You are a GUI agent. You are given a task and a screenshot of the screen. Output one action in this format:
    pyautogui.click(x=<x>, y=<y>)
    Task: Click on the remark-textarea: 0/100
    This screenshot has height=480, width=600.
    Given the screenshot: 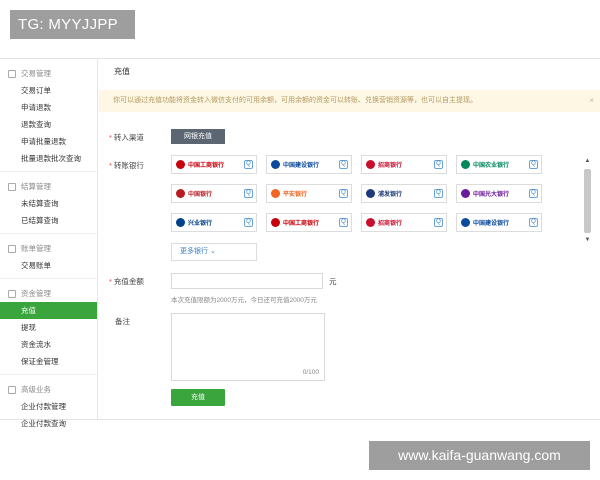 What is the action you would take?
    pyautogui.click(x=248, y=347)
    